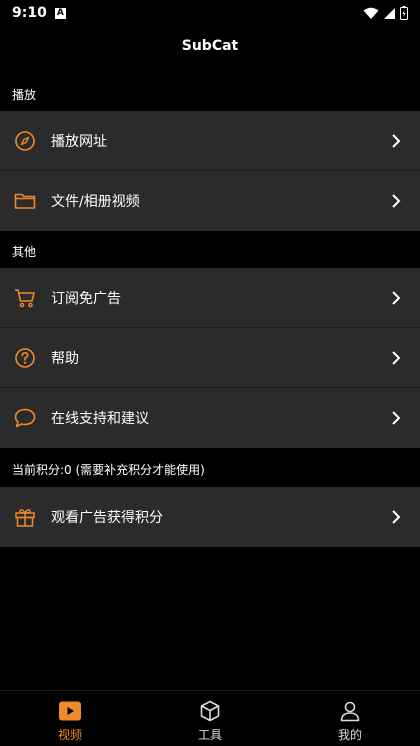 This screenshot has height=746, width=420. I want to click on nav-label: 工具, so click(209, 735).